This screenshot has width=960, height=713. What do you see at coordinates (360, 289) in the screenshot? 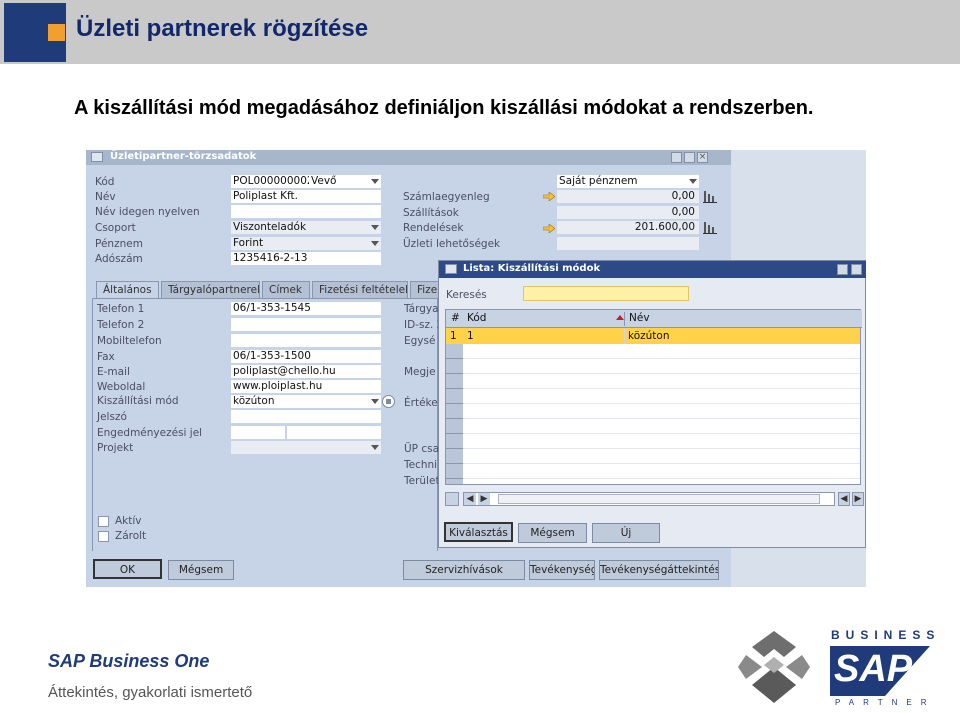
I see `tab-fizetesi-feltetelek: Fizetési feltételek` at bounding box center [360, 289].